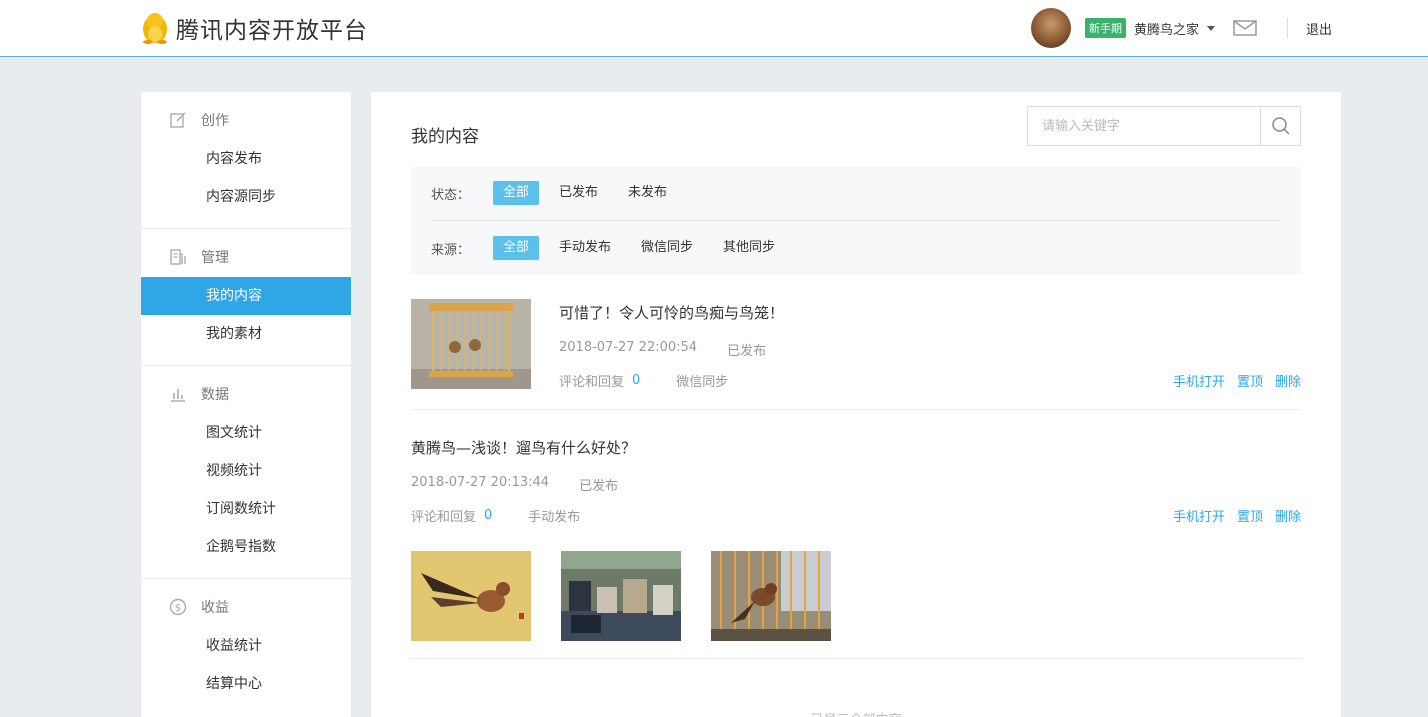  I want to click on mail-icon, so click(1245, 28).